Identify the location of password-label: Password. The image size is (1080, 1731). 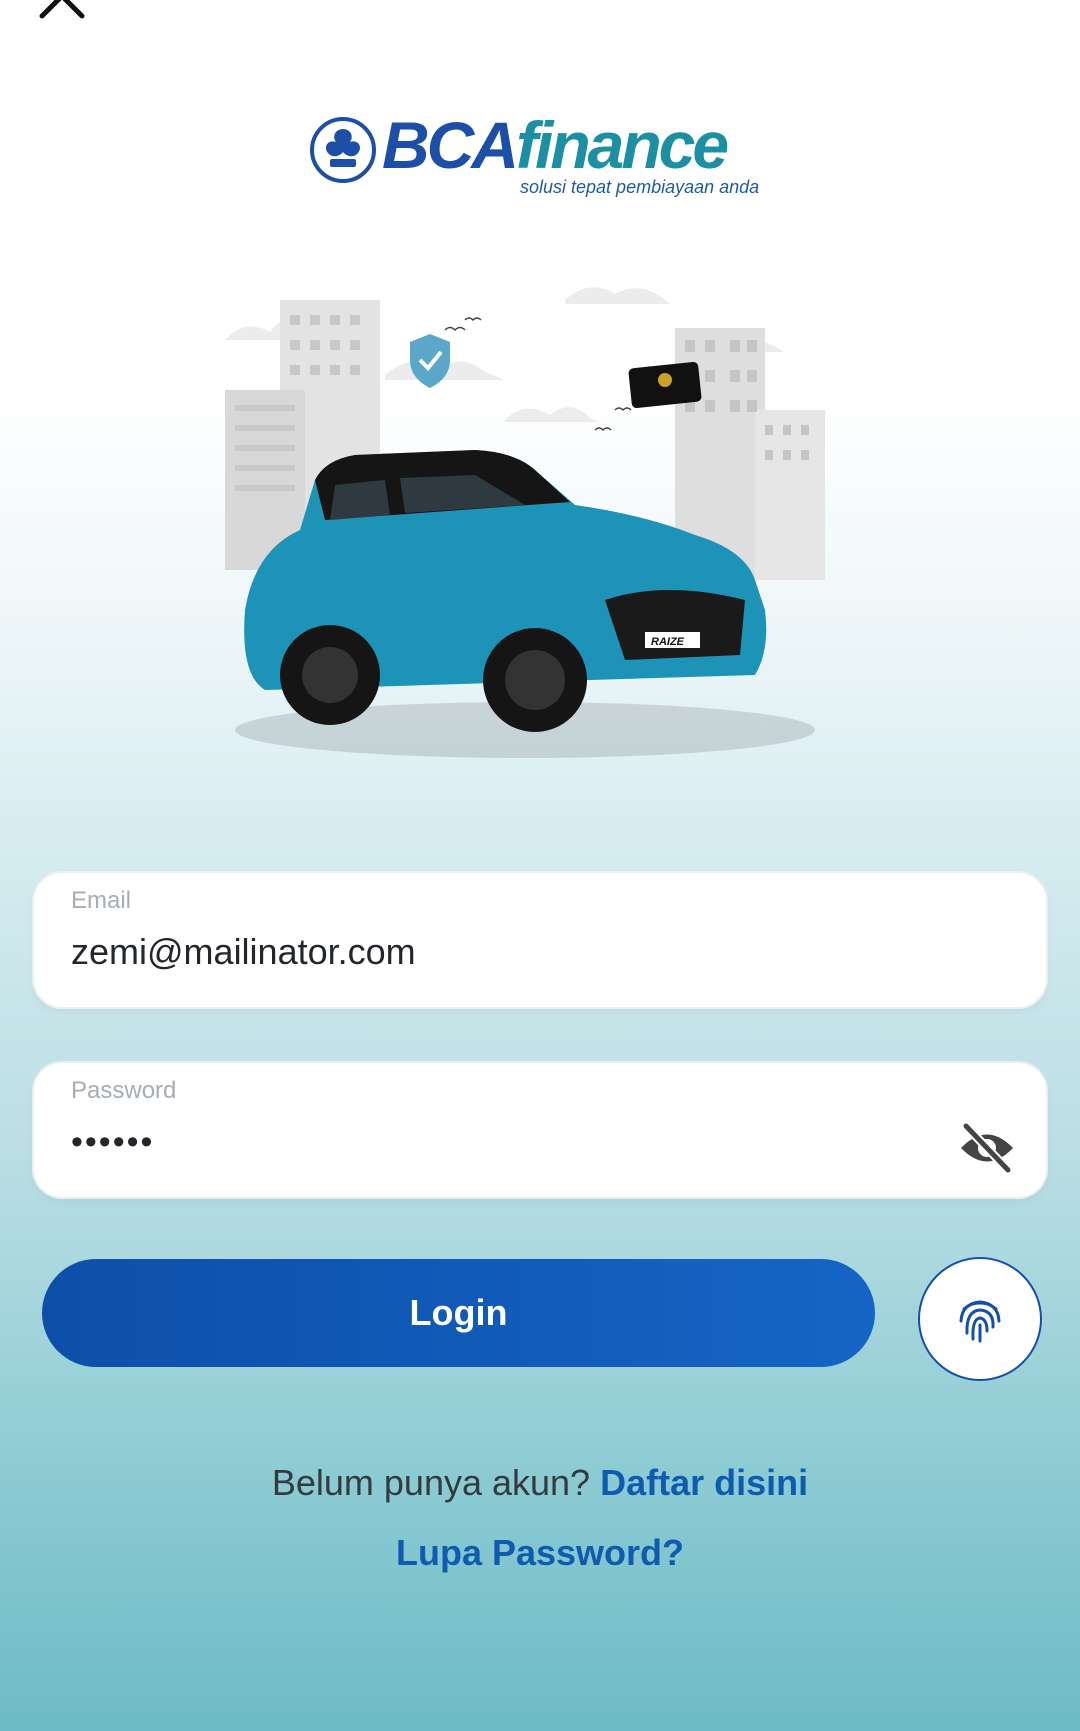
(124, 1090).